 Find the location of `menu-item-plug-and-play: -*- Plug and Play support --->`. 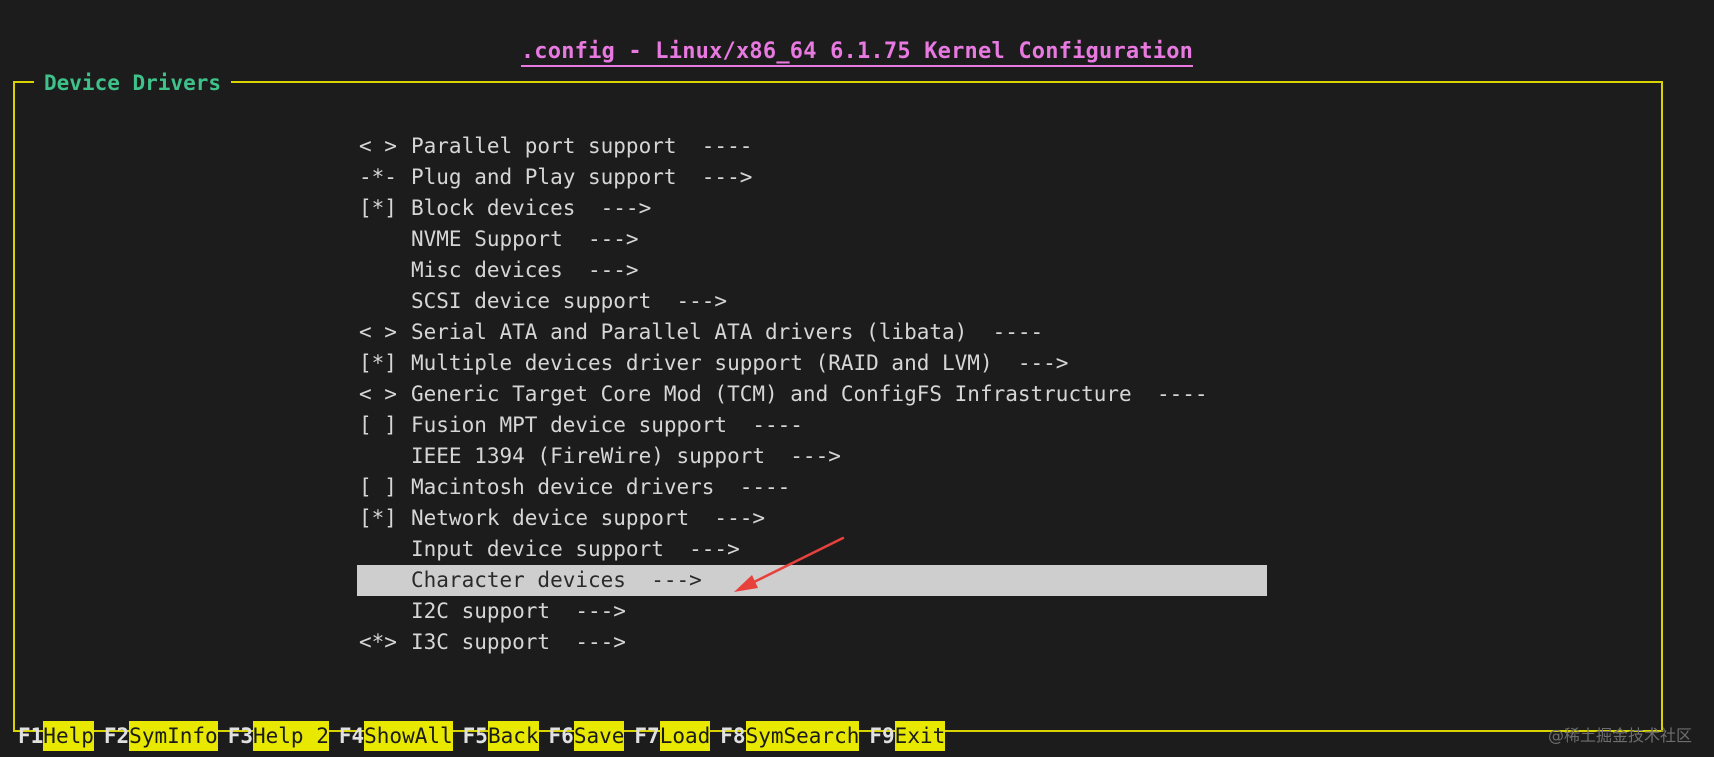

menu-item-plug-and-play: -*- Plug and Play support ---> is located at coordinates (812, 177).